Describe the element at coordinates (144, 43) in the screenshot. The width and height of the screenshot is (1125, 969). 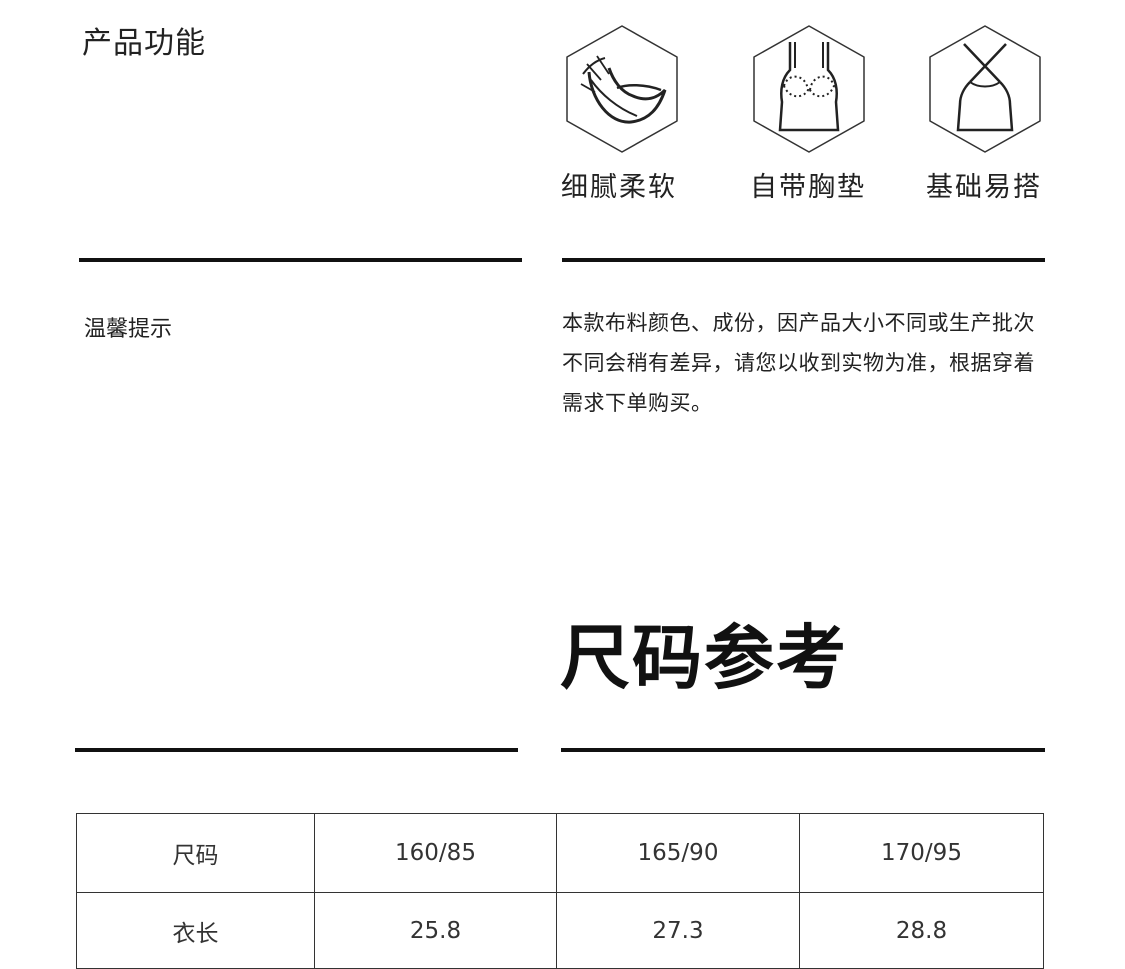
I see `features-title: 产品功能` at that location.